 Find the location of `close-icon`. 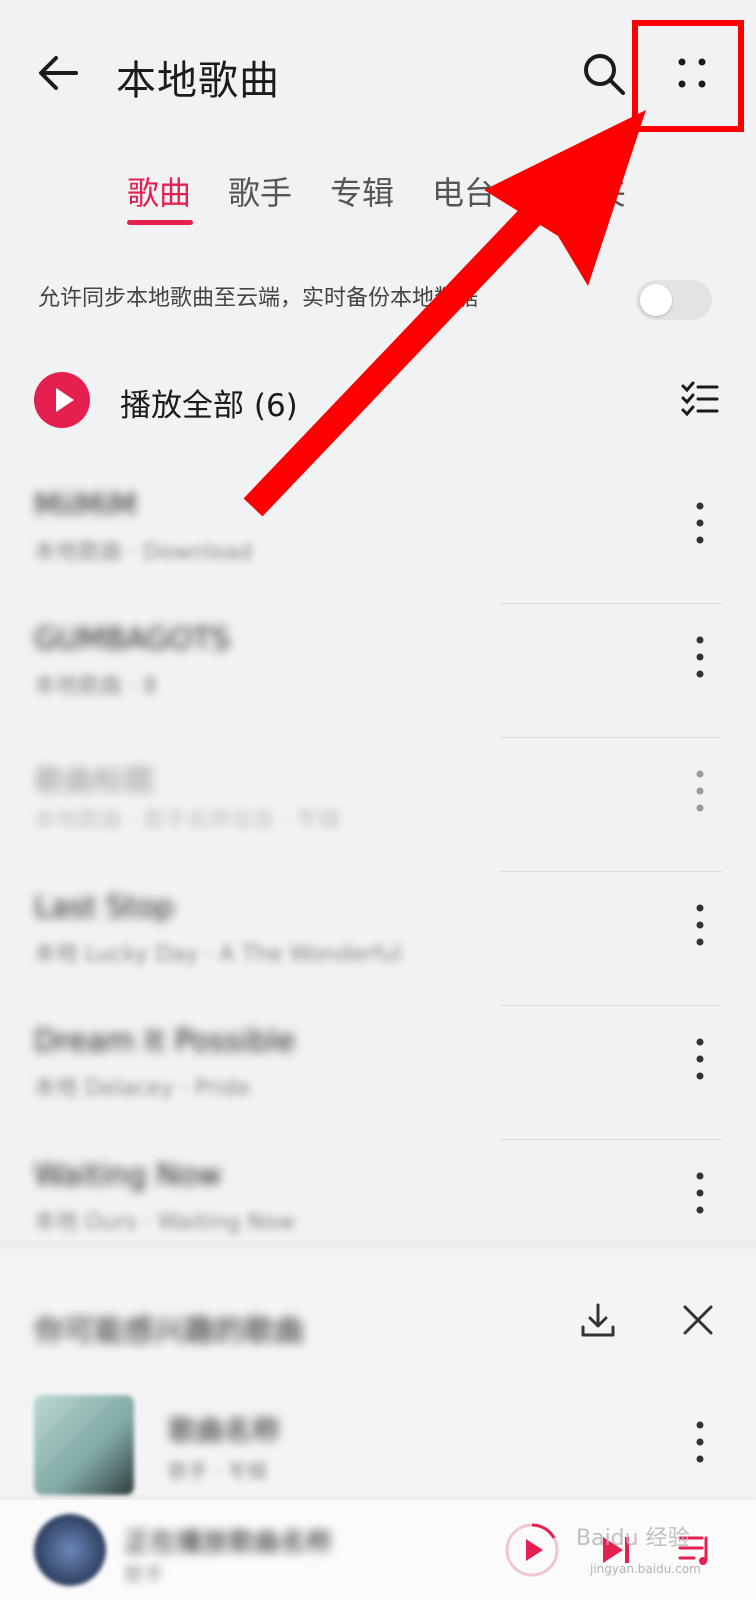

close-icon is located at coordinates (698, 1320).